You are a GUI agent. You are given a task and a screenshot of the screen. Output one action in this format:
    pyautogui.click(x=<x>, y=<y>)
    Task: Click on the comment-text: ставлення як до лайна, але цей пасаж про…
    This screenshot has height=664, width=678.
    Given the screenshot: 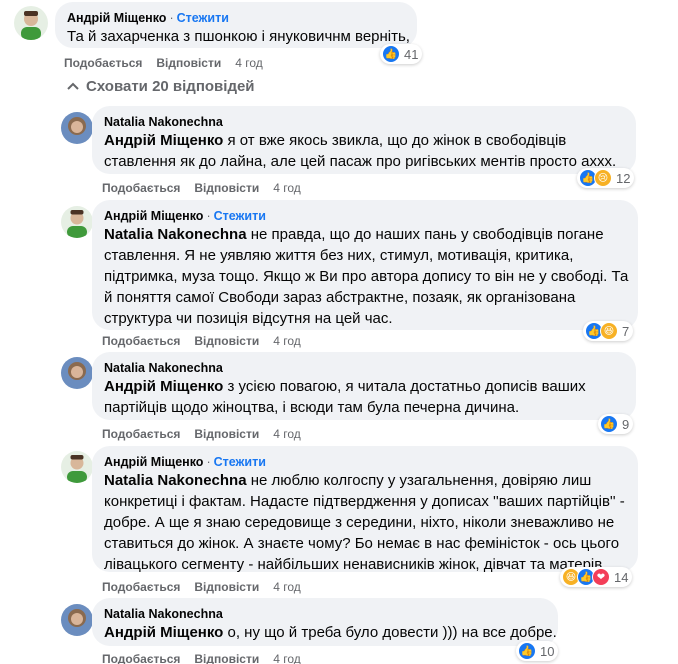 What is the action you would take?
    pyautogui.click(x=360, y=161)
    